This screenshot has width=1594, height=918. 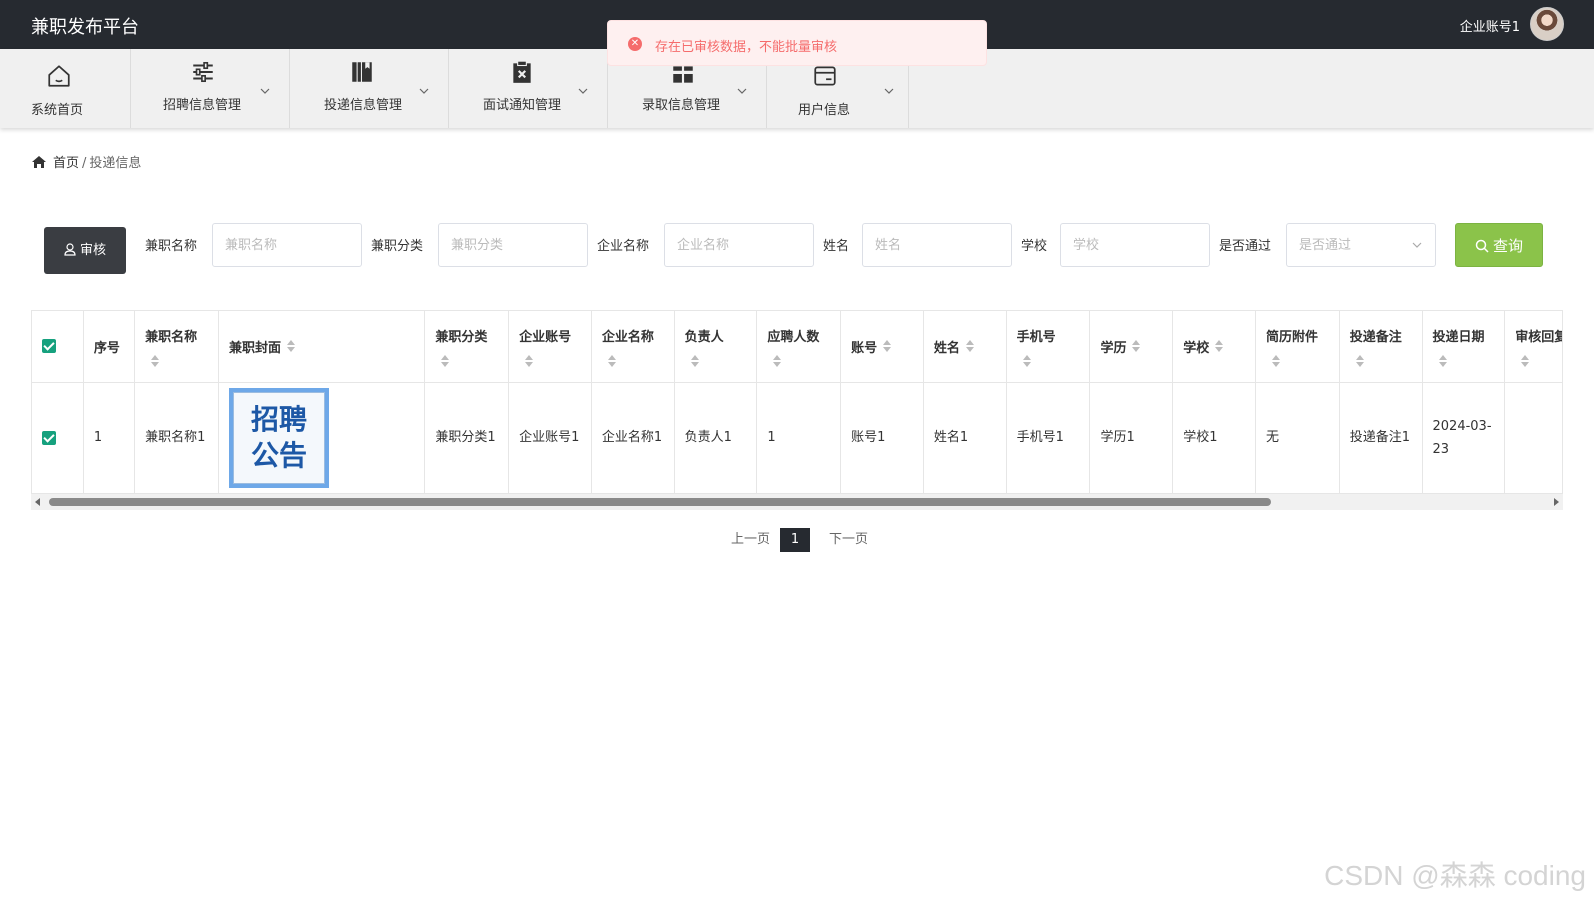 What do you see at coordinates (1381, 347) in the screenshot?
I see `column-header: 投递备注` at bounding box center [1381, 347].